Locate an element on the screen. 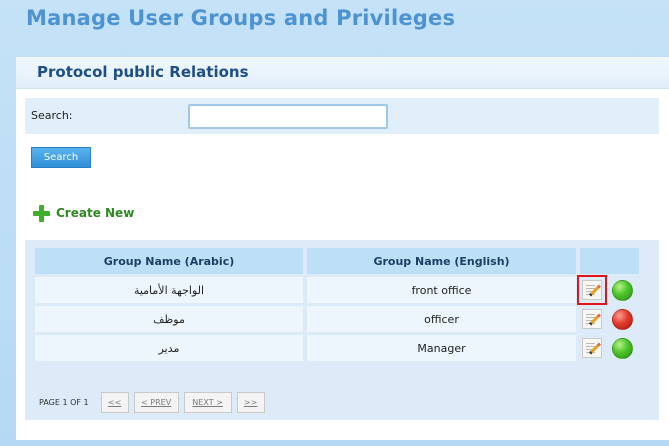  status-inactive-icon is located at coordinates (622, 319).